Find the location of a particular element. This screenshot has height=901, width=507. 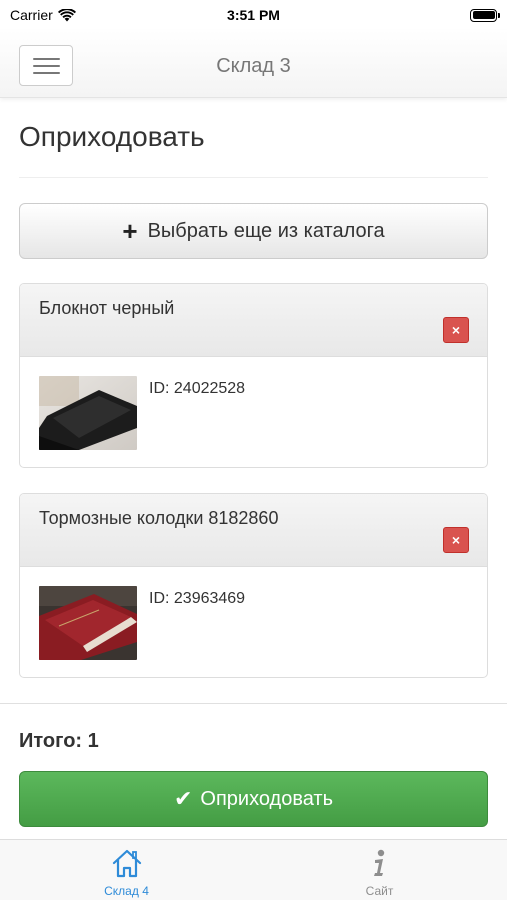

plus-icon: + is located at coordinates (130, 231).